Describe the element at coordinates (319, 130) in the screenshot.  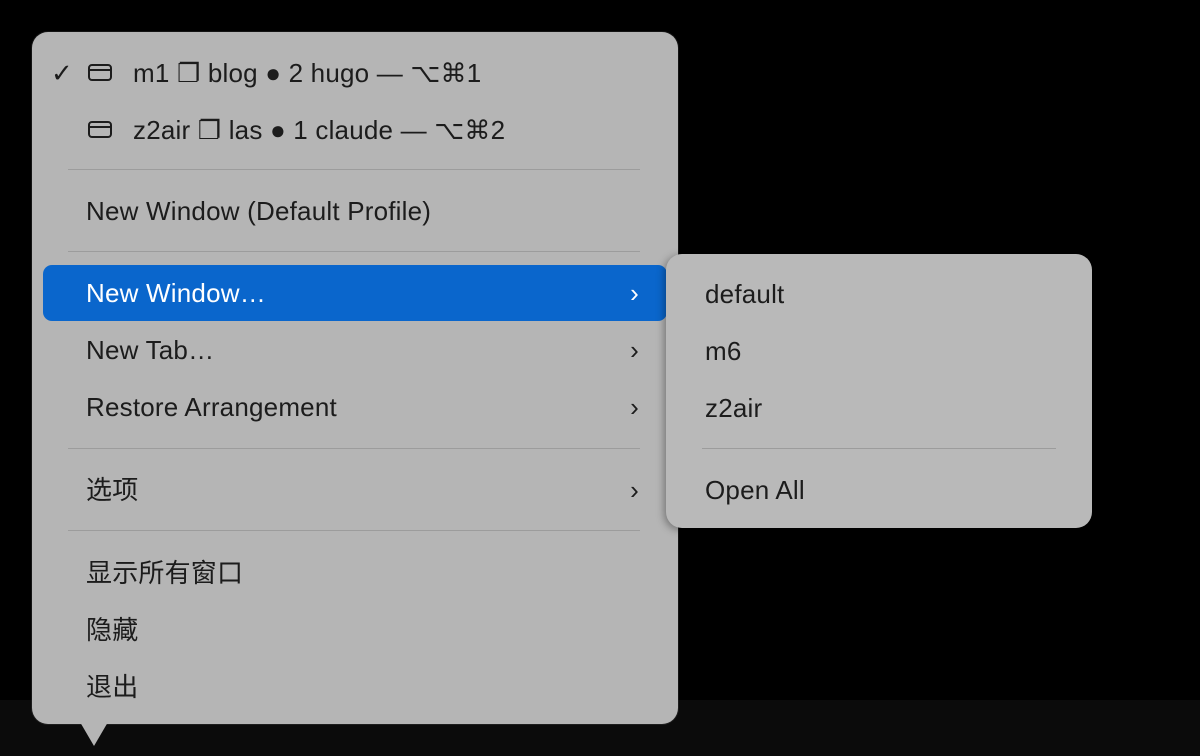
I see `menu-item-label: z2air ❐ las ● 1 claude — ⌥⌘2` at that location.